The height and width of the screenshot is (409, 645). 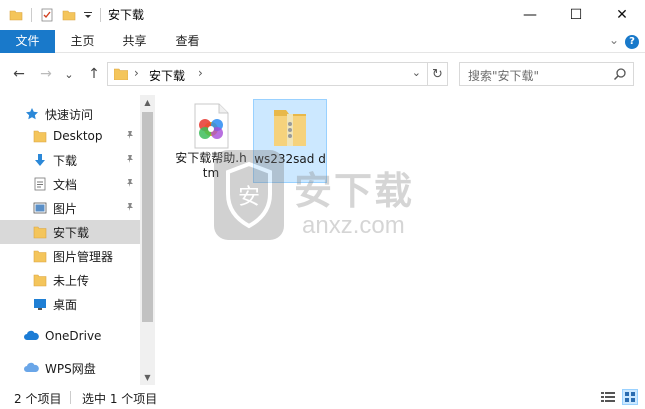 I want to click on scrollbar-thumb, so click(x=147, y=217).